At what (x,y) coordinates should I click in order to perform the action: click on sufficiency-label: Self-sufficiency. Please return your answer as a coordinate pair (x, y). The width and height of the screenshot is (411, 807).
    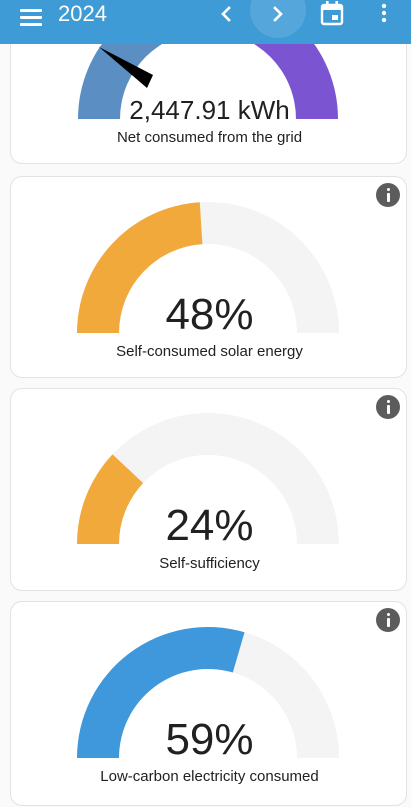
    Looking at the image, I should click on (209, 563).